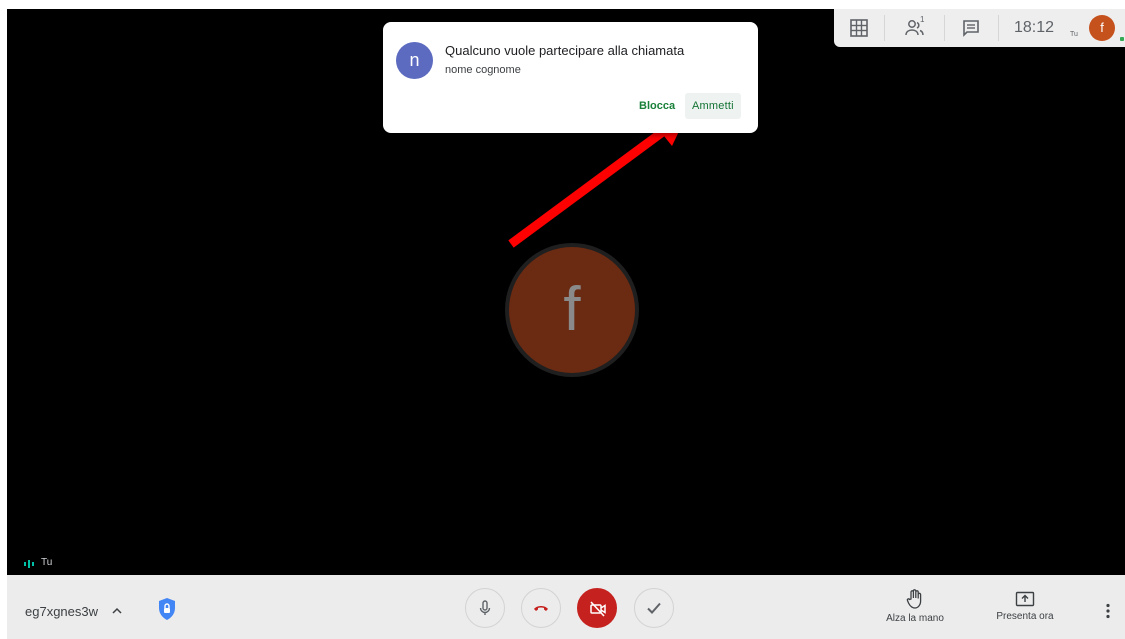 The height and width of the screenshot is (639, 1125). Describe the element at coordinates (483, 70) in the screenshot. I see `requester-name: nome cognome` at that location.